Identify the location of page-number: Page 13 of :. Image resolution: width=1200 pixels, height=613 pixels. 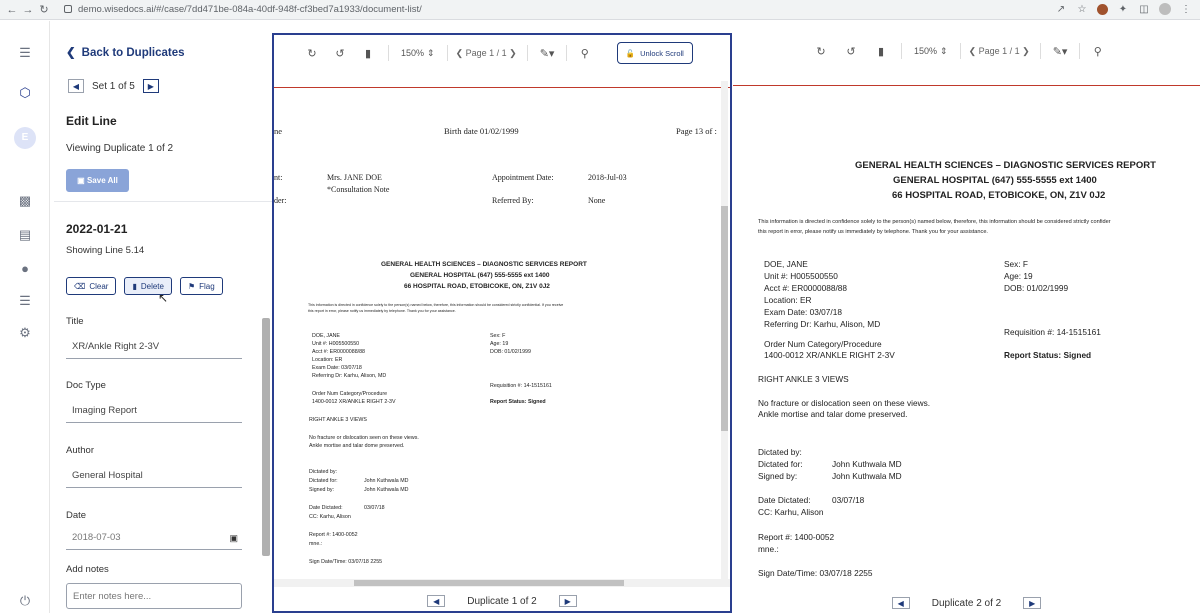
(696, 131).